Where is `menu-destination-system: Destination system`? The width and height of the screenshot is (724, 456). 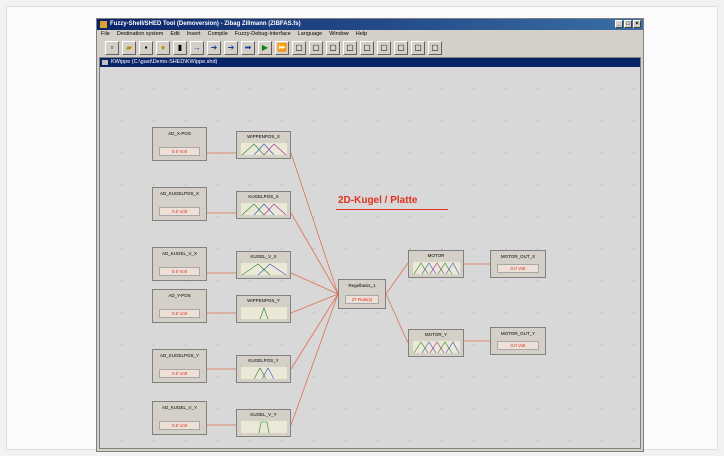
menu-destination-system: Destination system is located at coordinates (140, 34).